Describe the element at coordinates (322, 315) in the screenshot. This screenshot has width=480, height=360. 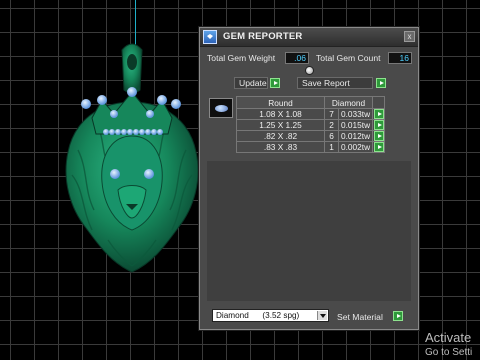
I see `chevron-down-icon` at that location.